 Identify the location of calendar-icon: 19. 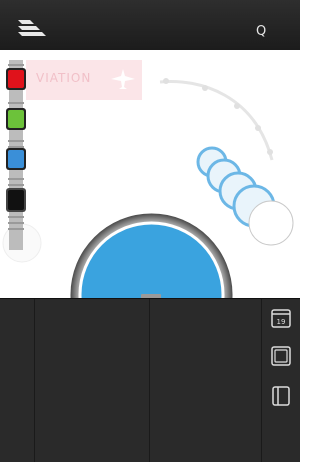
(281, 318).